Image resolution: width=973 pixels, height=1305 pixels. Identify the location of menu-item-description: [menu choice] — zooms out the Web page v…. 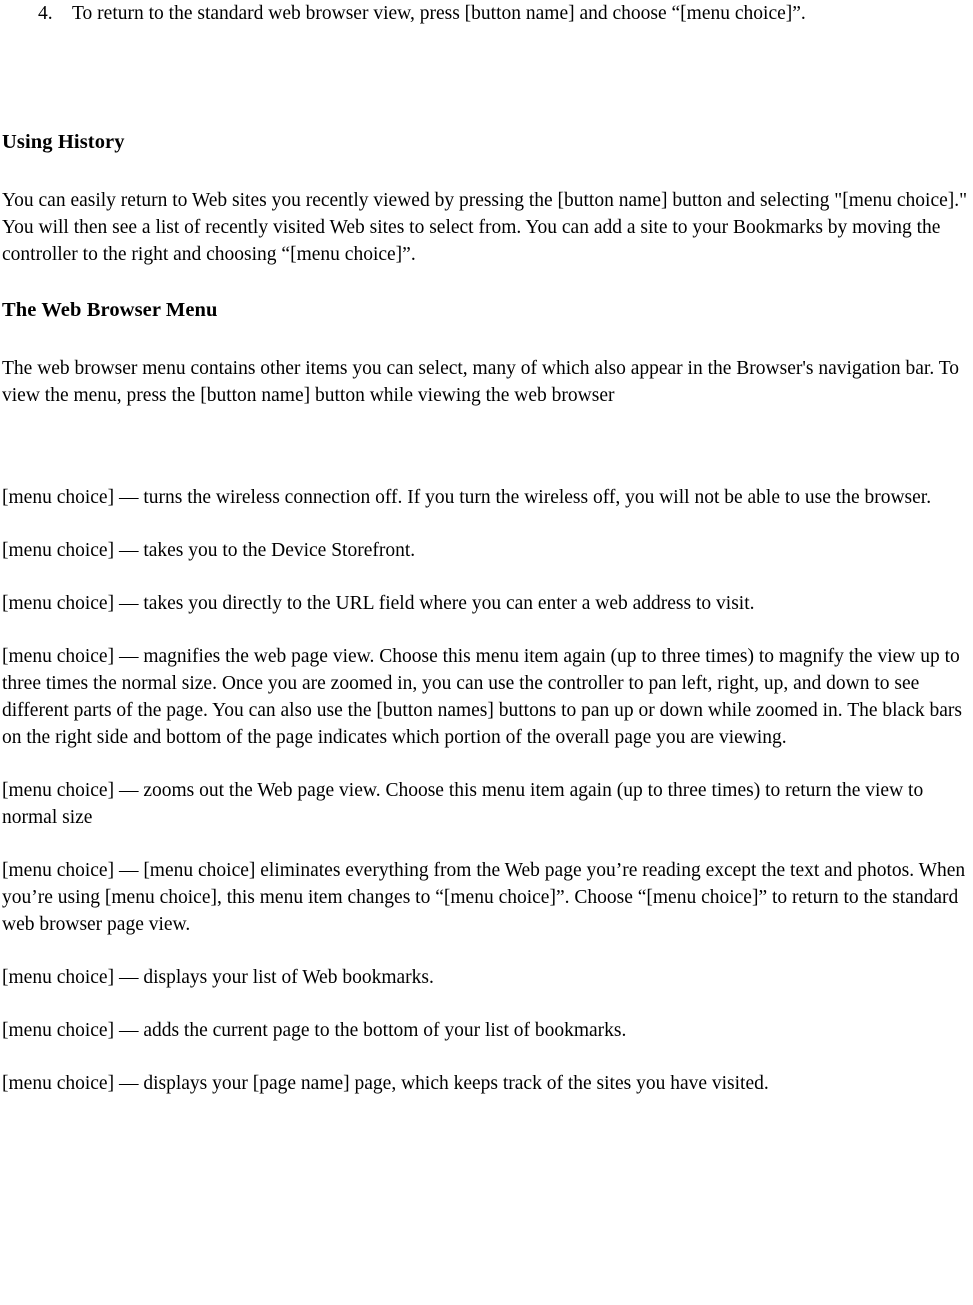
(463, 804).